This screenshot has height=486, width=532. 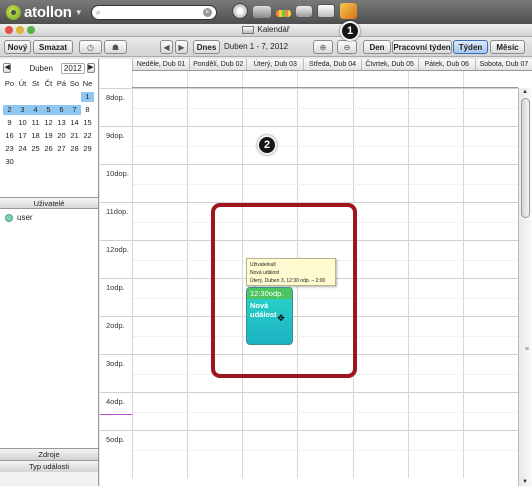 What do you see at coordinates (41, 68) in the screenshot?
I see `mini-calendar-month: Duben` at bounding box center [41, 68].